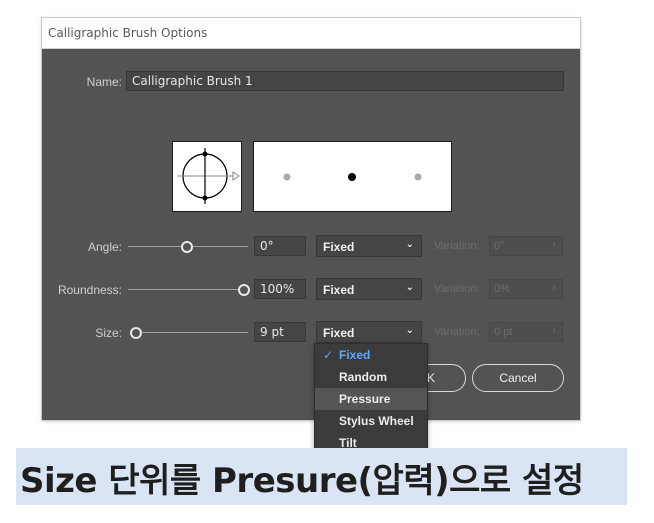 The height and width of the screenshot is (523, 654). I want to click on checkmark-icon: ✓, so click(328, 355).